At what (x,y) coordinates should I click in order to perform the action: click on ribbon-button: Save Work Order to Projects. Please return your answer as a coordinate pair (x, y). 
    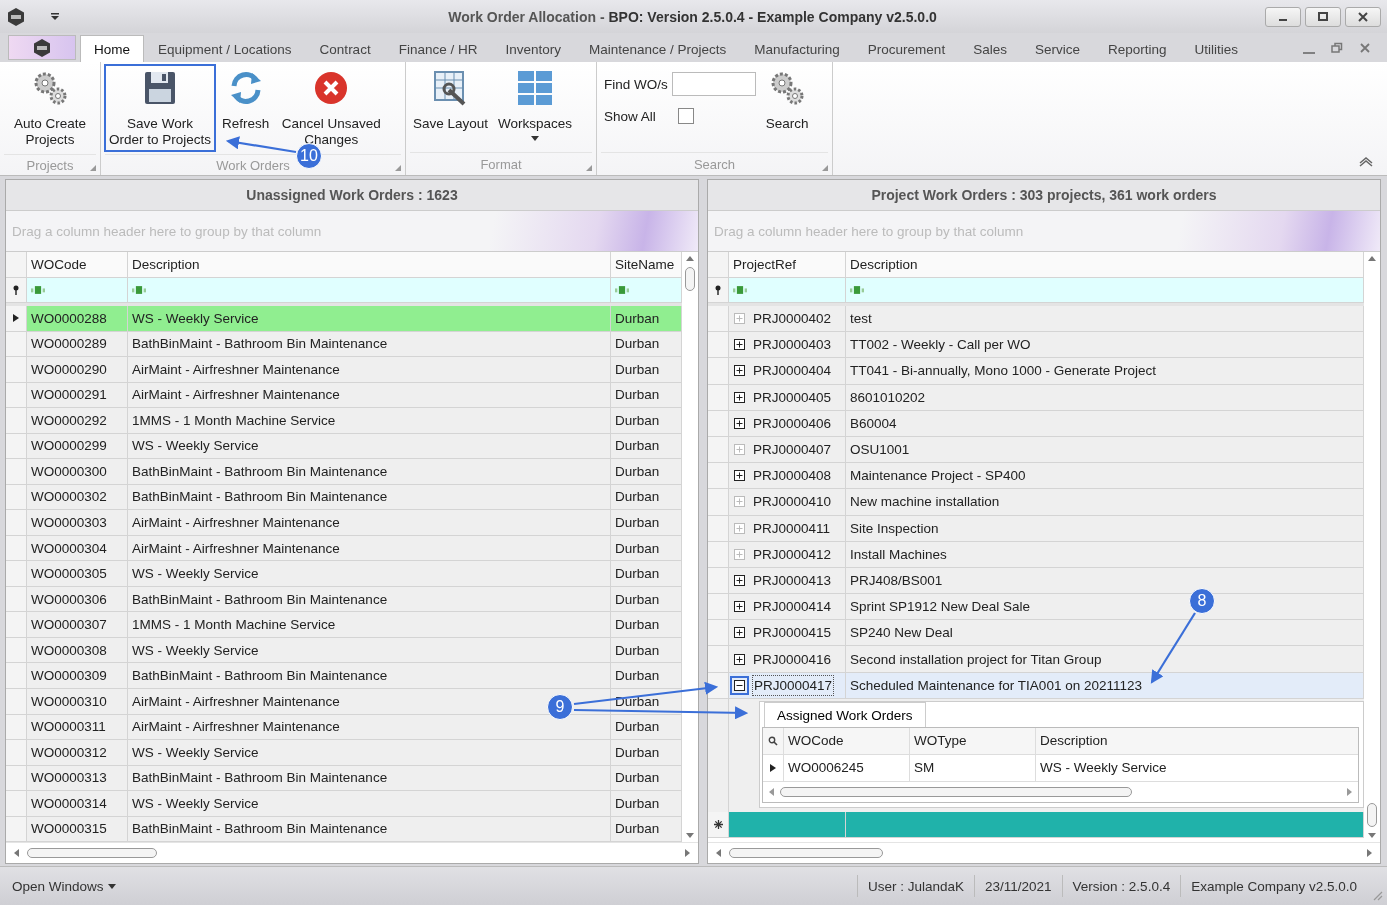
    Looking at the image, I should click on (160, 108).